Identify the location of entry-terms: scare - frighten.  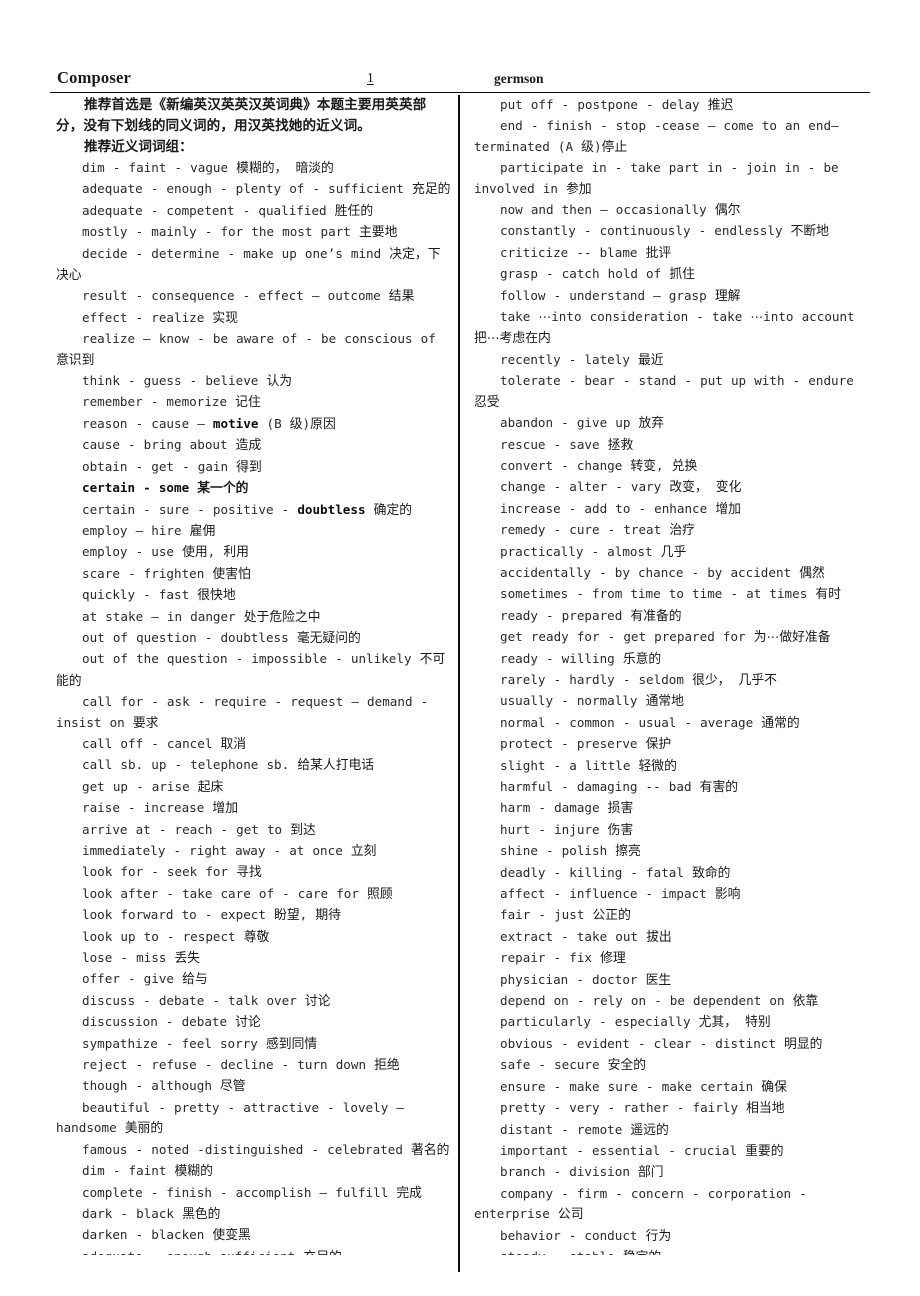
(147, 573).